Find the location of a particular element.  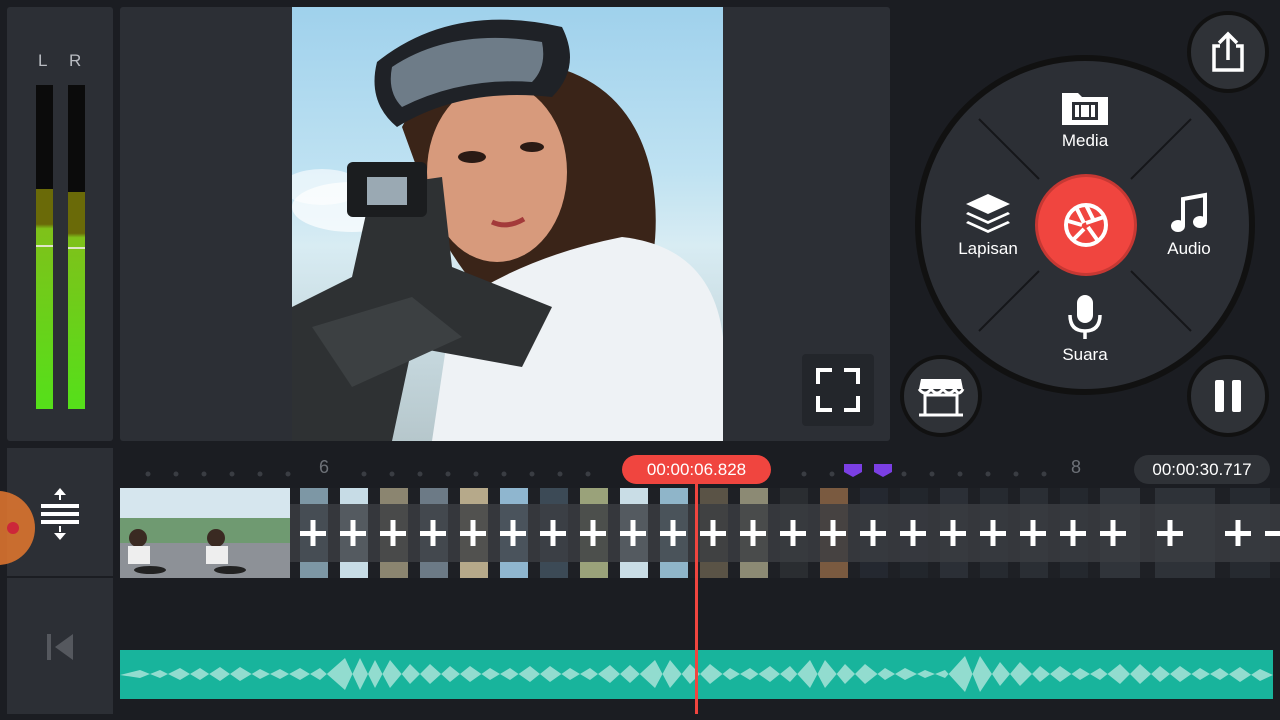

marker-2-icon is located at coordinates (883, 470).